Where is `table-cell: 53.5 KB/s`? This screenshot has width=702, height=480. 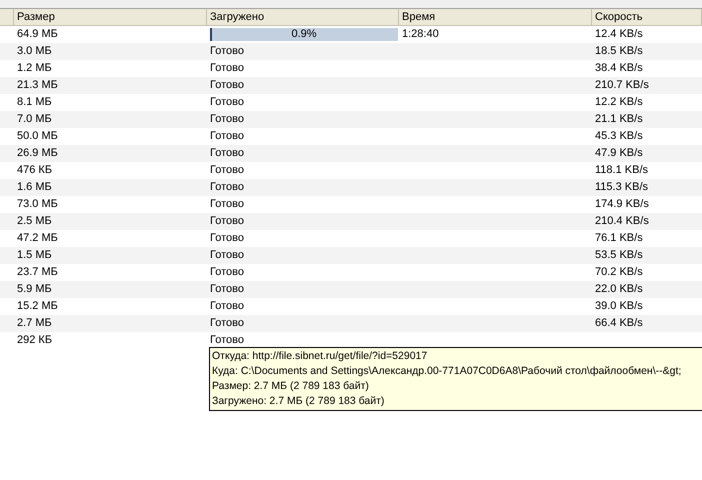 table-cell: 53.5 KB/s is located at coordinates (619, 255).